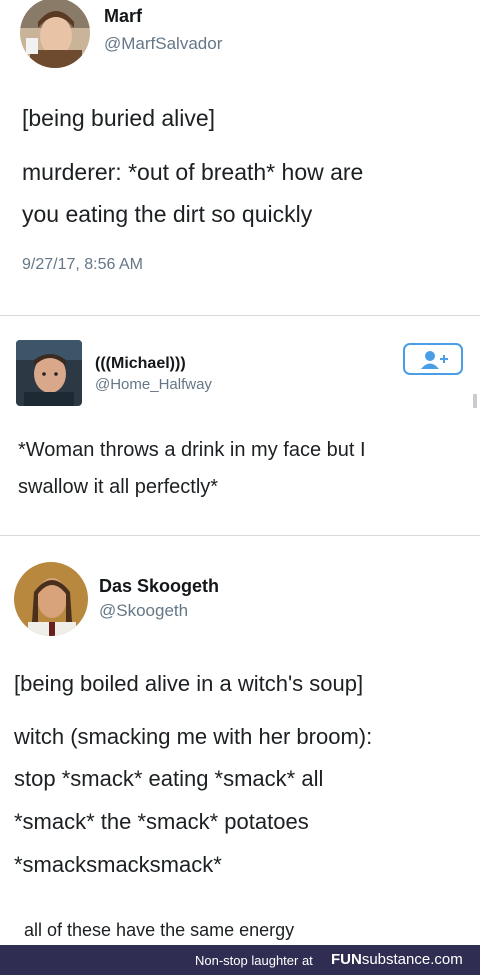 Image resolution: width=480 pixels, height=975 pixels. What do you see at coordinates (193, 736) in the screenshot?
I see `tweet3-text-line-2: witch (smacking me with her broom):` at bounding box center [193, 736].